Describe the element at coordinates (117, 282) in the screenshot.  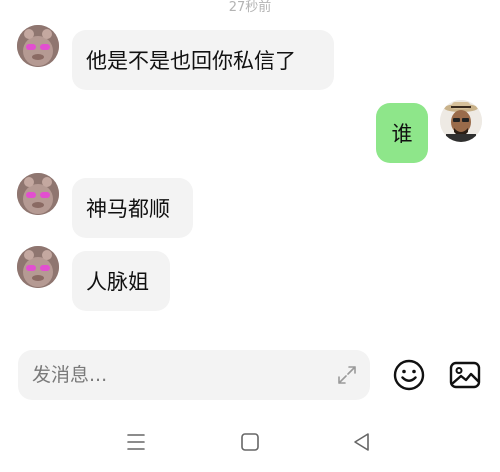
I see `message-text: 人脉姐` at that location.